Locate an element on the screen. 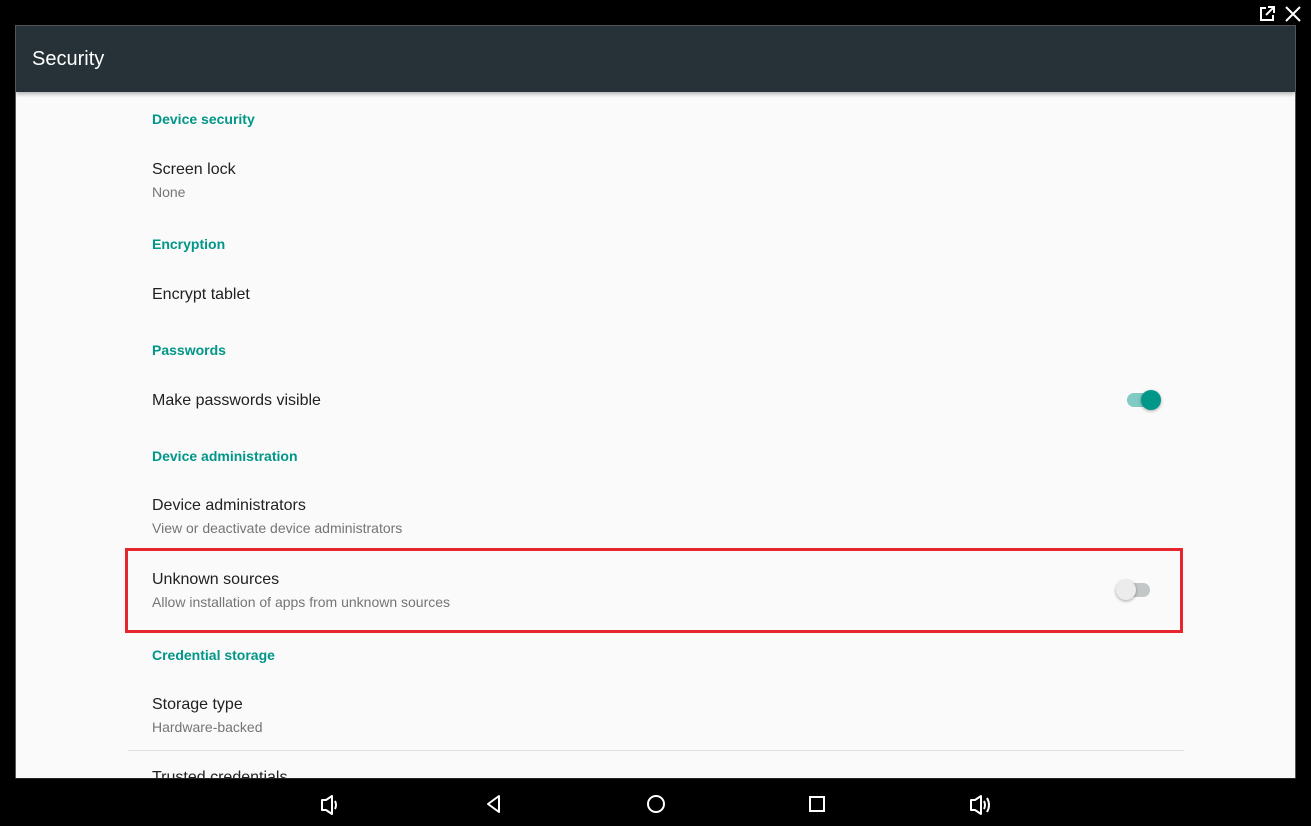 Image resolution: width=1311 pixels, height=826 pixels. volume-down-icon is located at coordinates (330, 804).